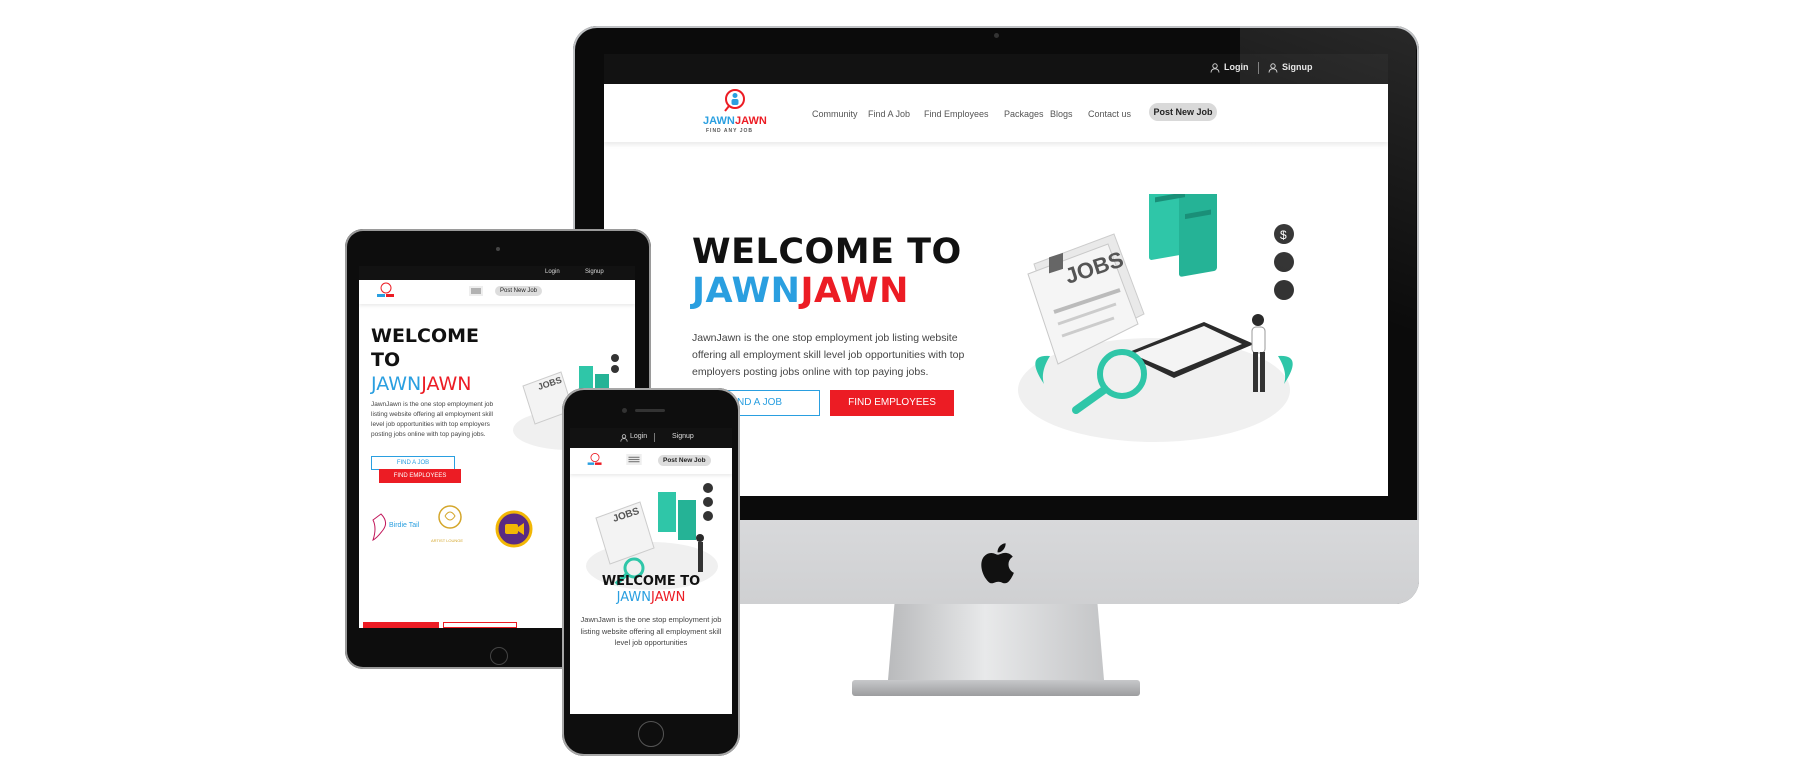 The height and width of the screenshot is (760, 1800). I want to click on nav-community: Community, so click(835, 114).